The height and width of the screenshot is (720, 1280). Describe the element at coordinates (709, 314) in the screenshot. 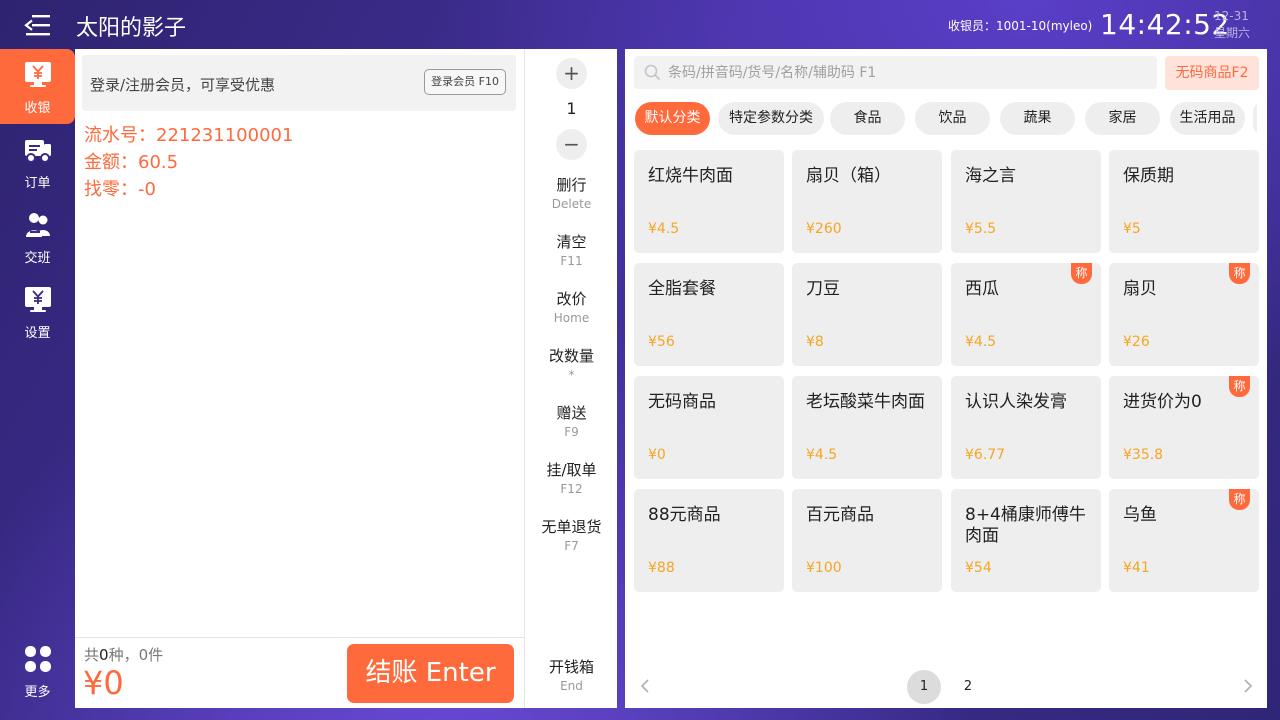

I see `product-card: 全脂套餐 ¥56` at that location.